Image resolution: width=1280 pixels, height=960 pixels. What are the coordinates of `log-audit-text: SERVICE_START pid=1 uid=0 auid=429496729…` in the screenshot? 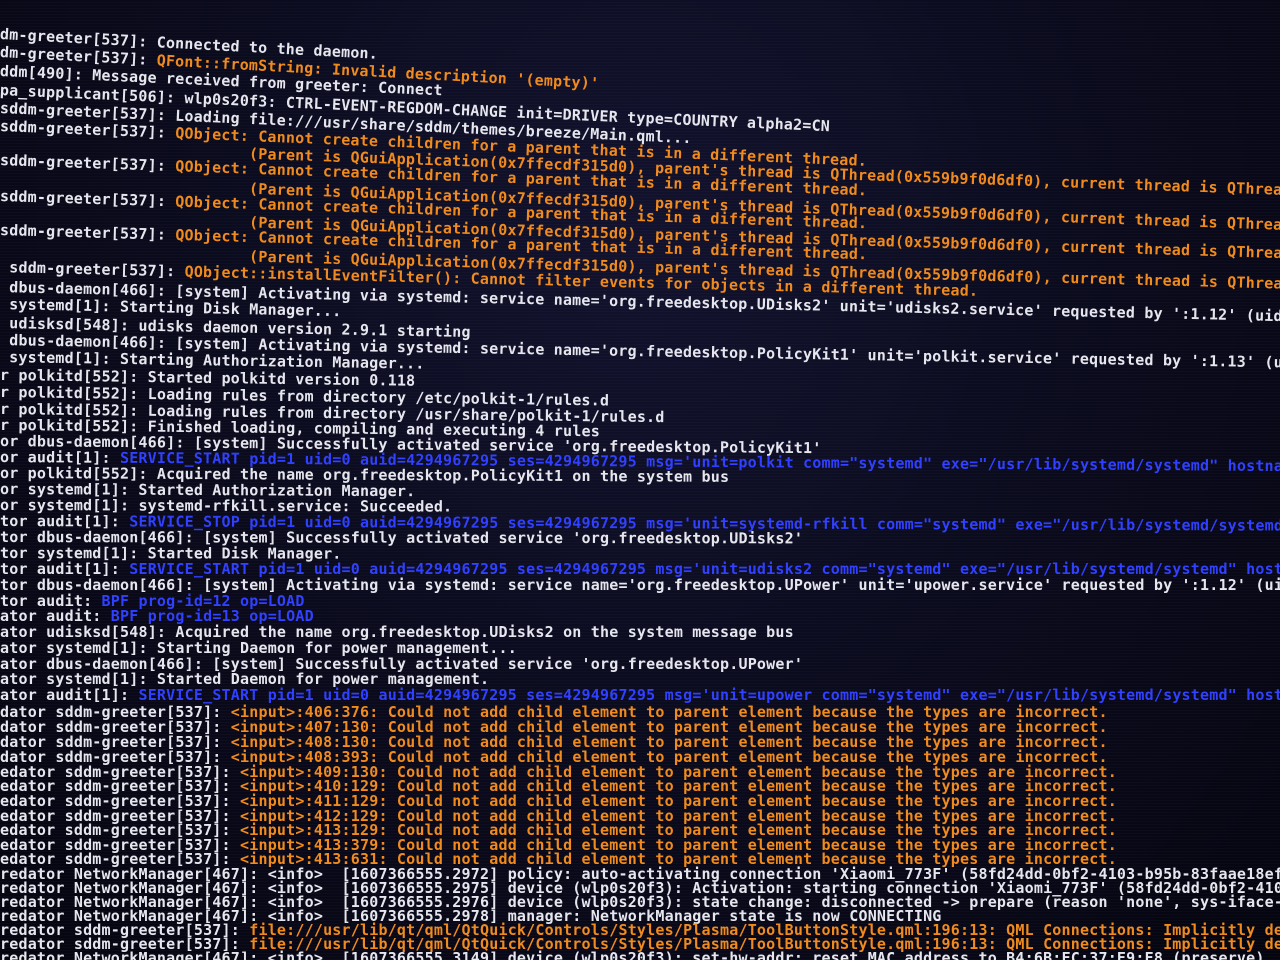 It's located at (709, 695).